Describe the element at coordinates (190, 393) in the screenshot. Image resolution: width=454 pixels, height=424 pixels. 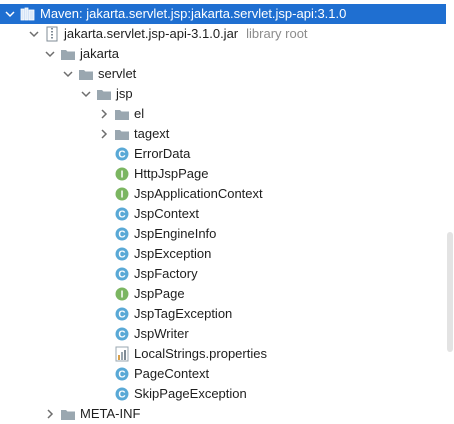
I see `tree-item-label: SkipPageException` at that location.